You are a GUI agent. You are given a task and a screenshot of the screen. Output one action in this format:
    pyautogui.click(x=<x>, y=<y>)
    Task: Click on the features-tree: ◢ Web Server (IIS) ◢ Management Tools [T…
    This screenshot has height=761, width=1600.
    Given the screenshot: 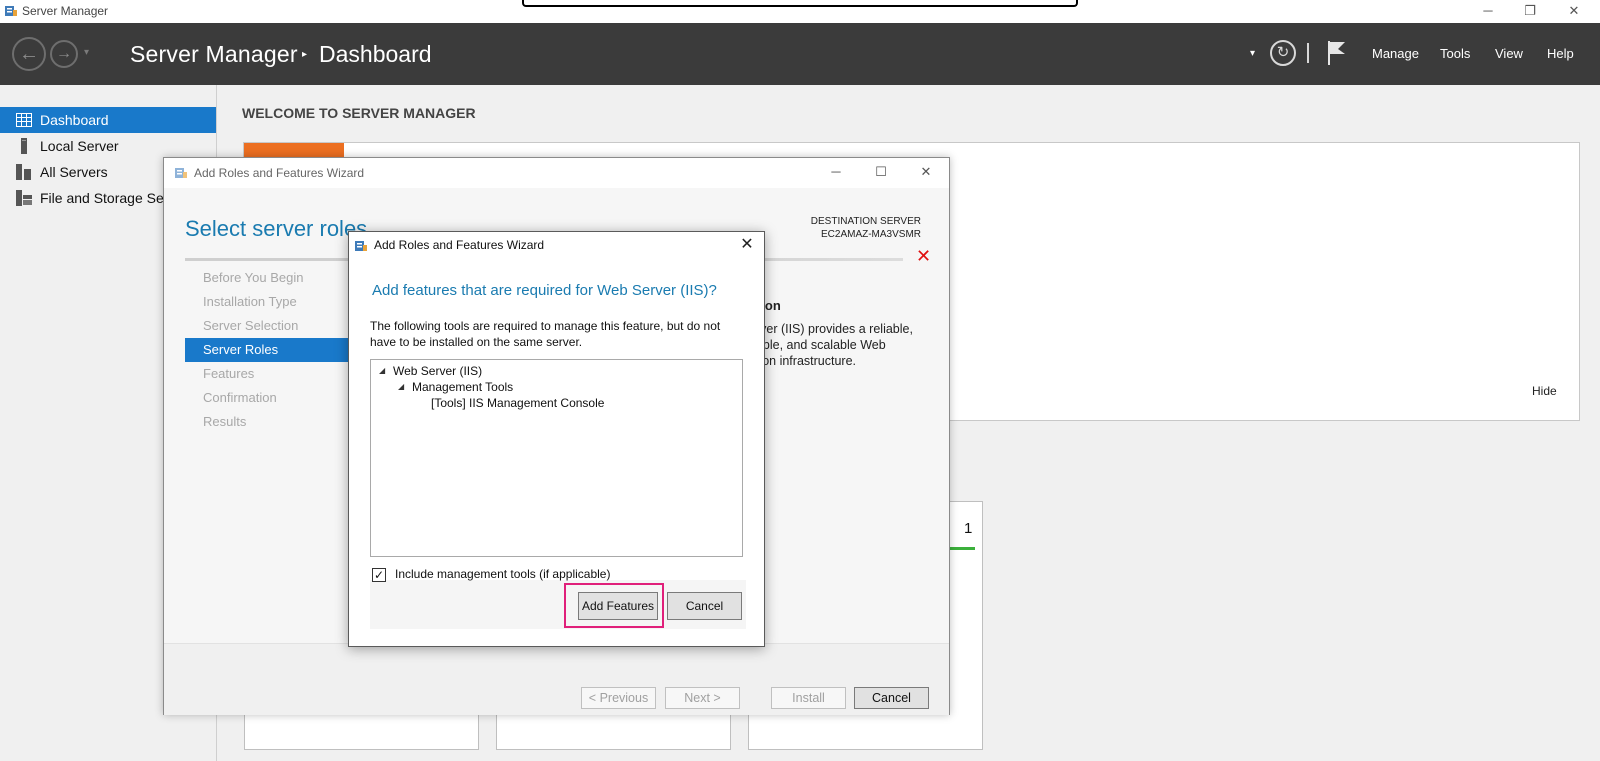 What is the action you would take?
    pyautogui.click(x=556, y=458)
    